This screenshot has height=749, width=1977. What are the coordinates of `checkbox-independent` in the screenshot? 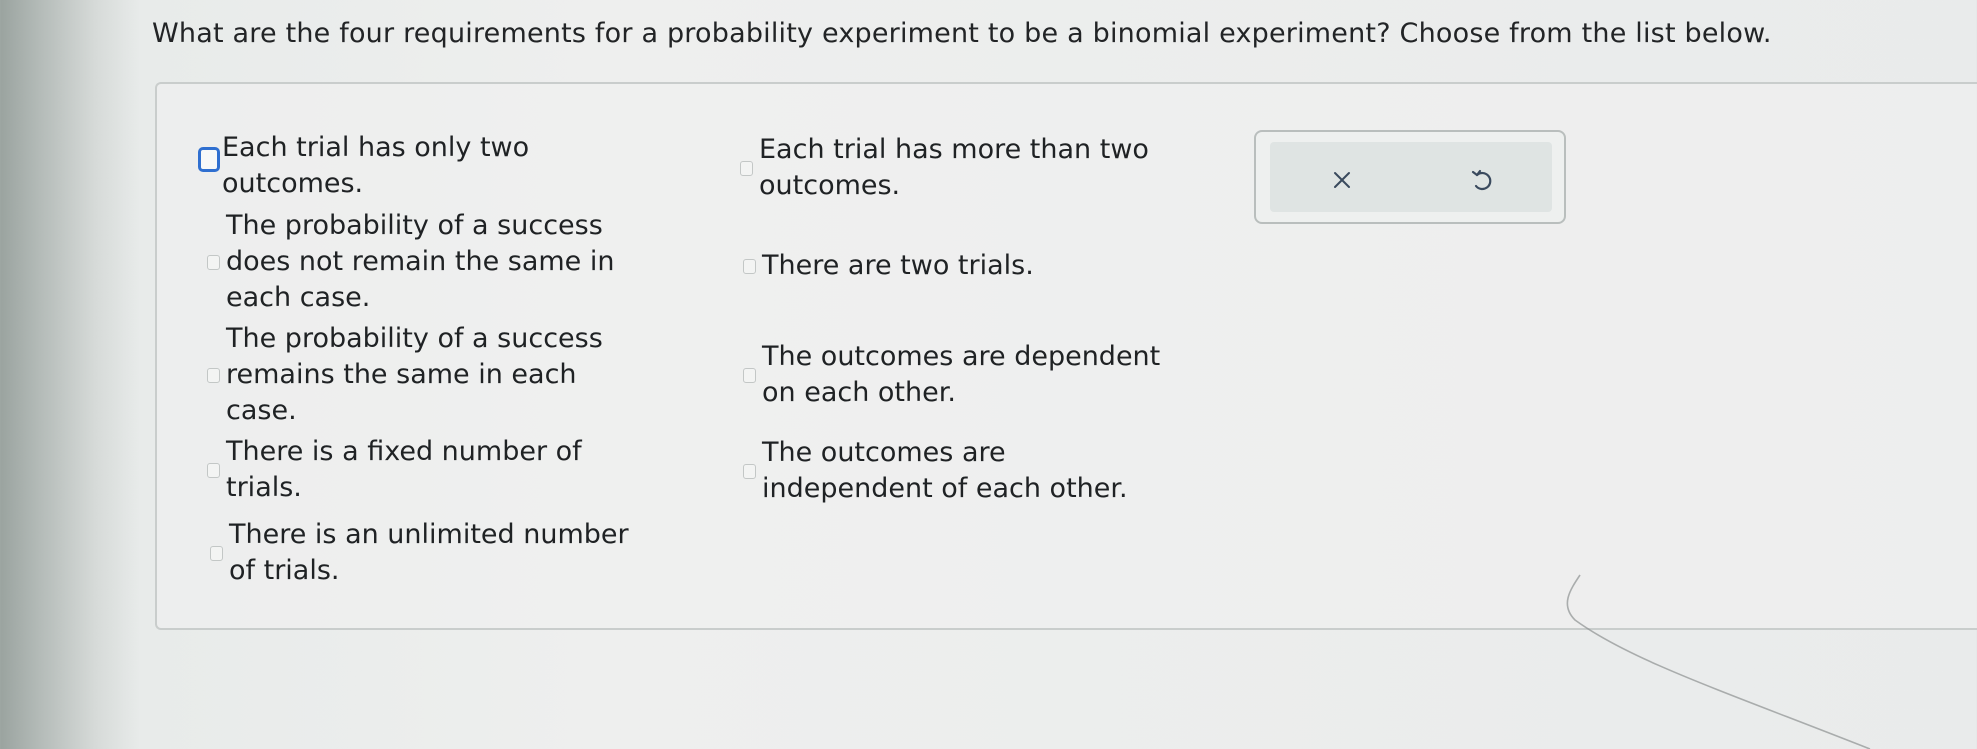 It's located at (749, 471).